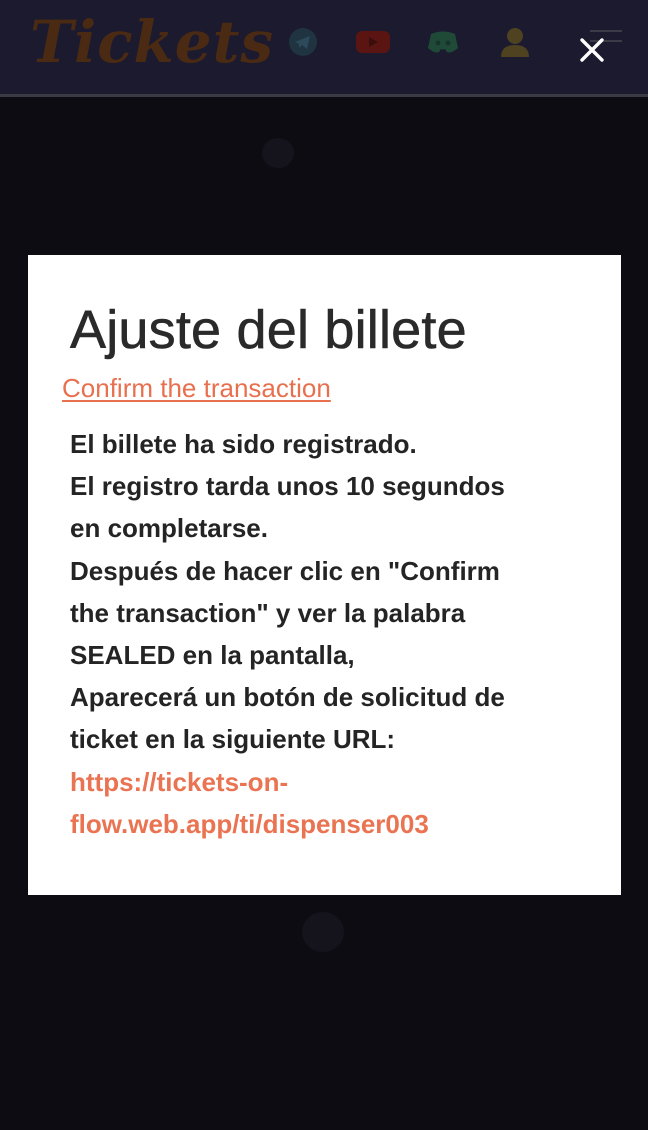  What do you see at coordinates (373, 42) in the screenshot?
I see `youtube-icon` at bounding box center [373, 42].